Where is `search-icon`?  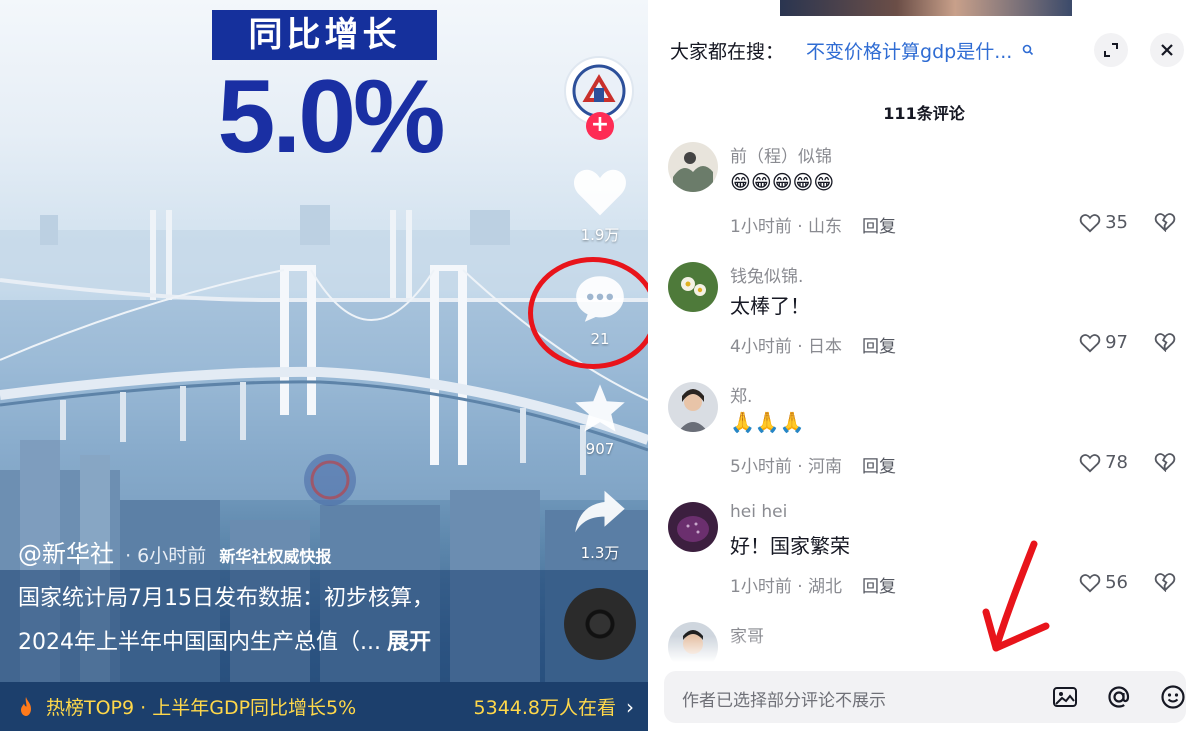 search-icon is located at coordinates (1028, 50).